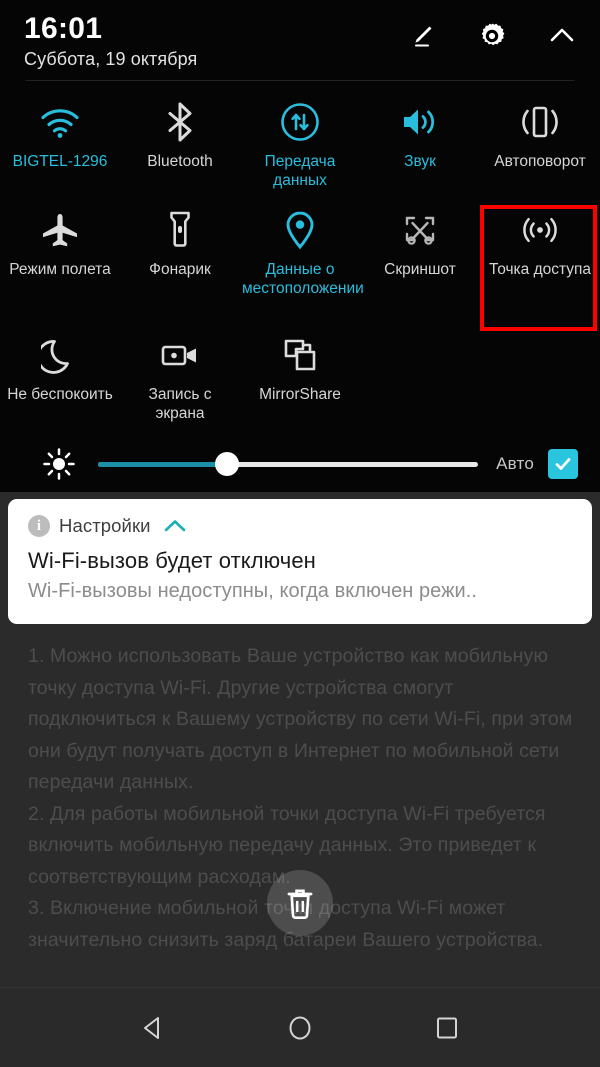 Image resolution: width=600 pixels, height=1067 pixels. What do you see at coordinates (300, 355) in the screenshot?
I see `mirror-share-icon` at bounding box center [300, 355].